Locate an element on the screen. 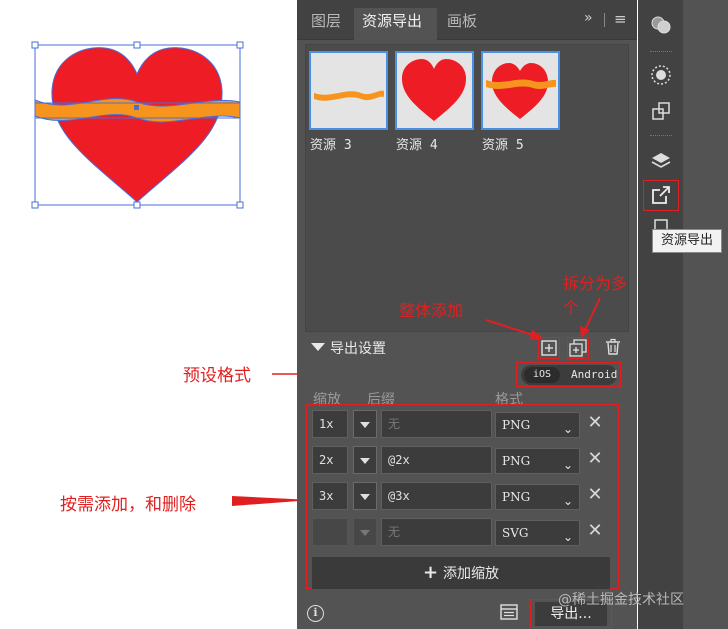 This screenshot has width=728, height=629. heart-ribbon-thumbnail-icon is located at coordinates (521, 91).